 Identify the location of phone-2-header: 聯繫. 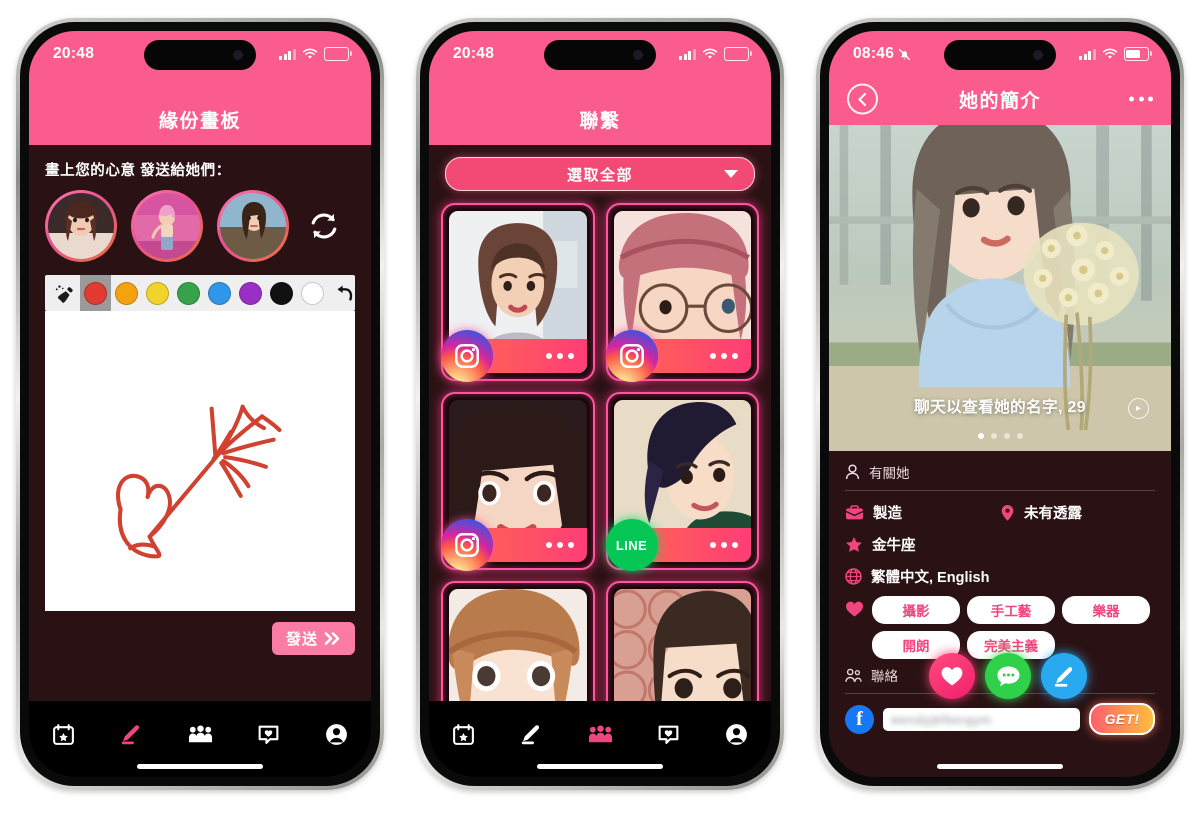
(600, 109).